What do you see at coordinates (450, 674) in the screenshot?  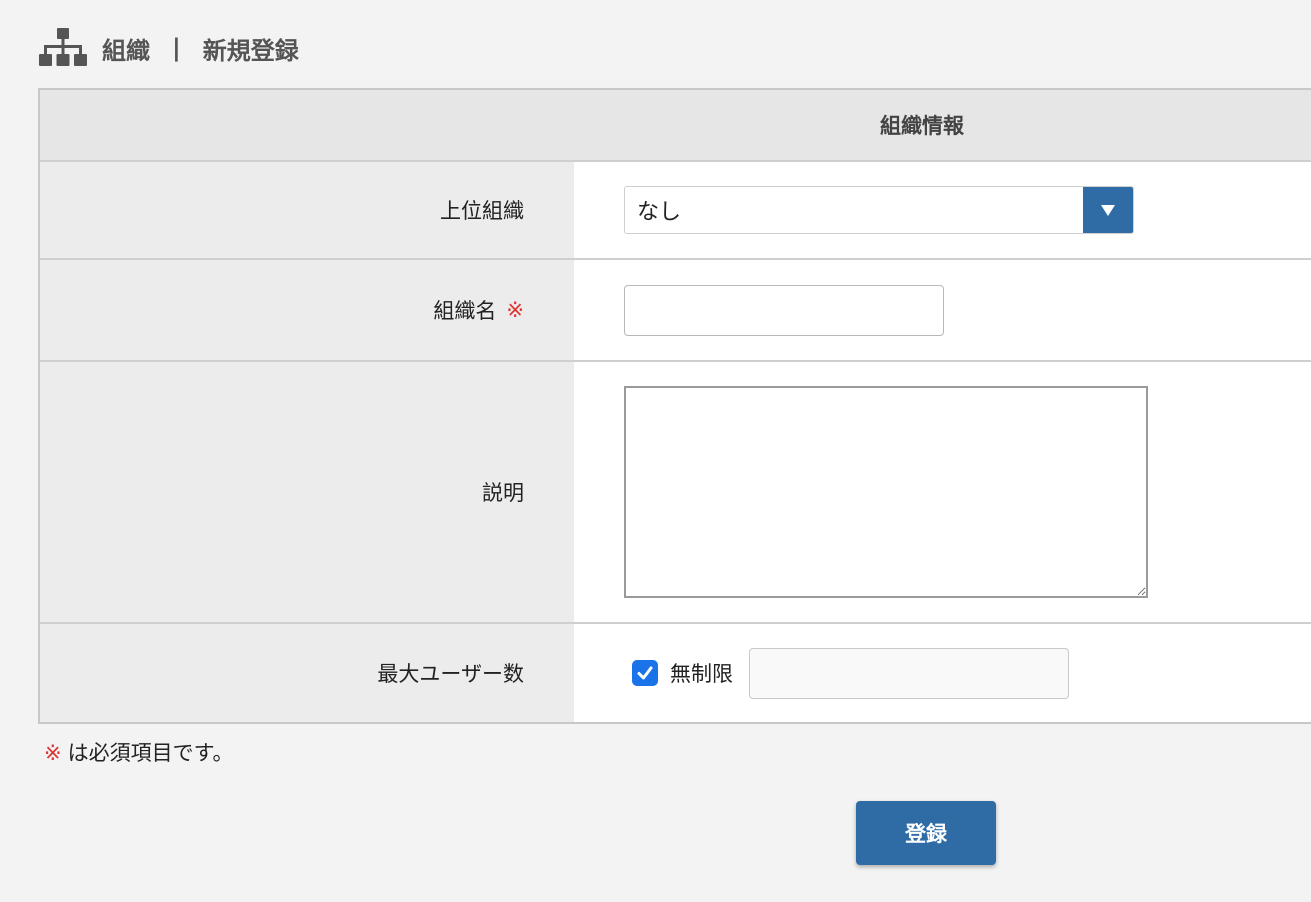 I see `max-users-label: 最大ユーザー数` at bounding box center [450, 674].